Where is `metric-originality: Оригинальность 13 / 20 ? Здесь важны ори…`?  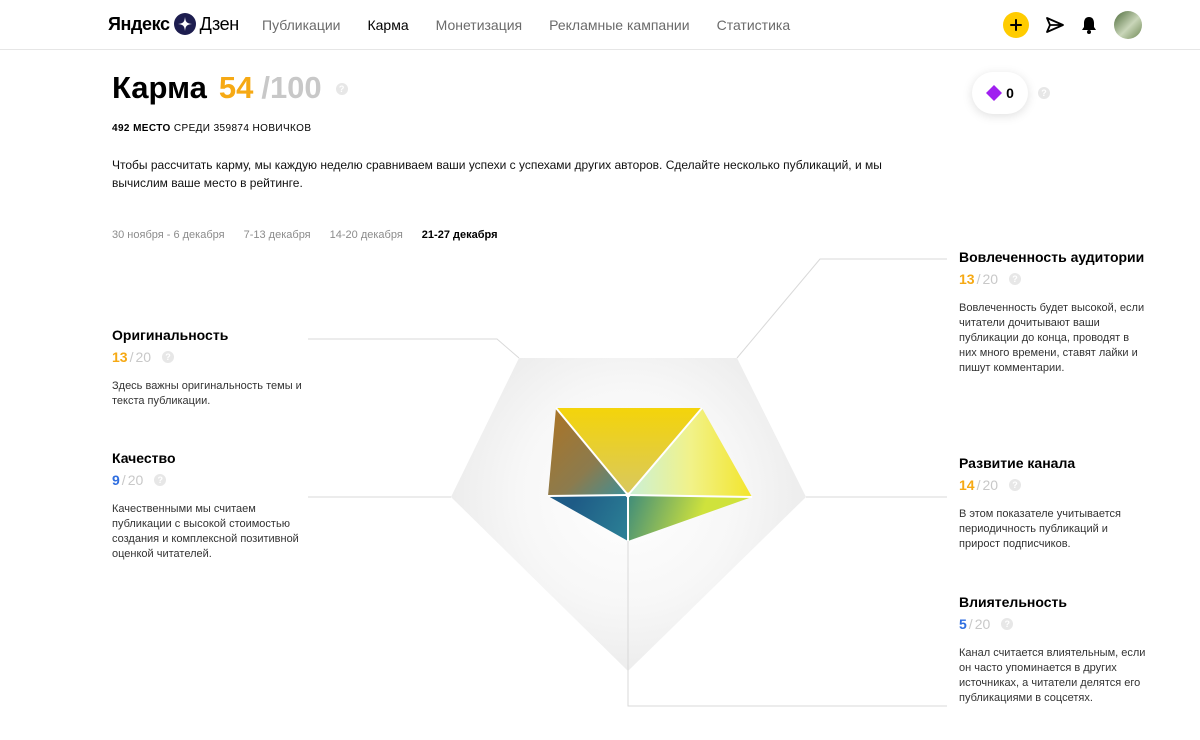 metric-originality: Оригинальность 13 / 20 ? Здесь важны ори… is located at coordinates (207, 368).